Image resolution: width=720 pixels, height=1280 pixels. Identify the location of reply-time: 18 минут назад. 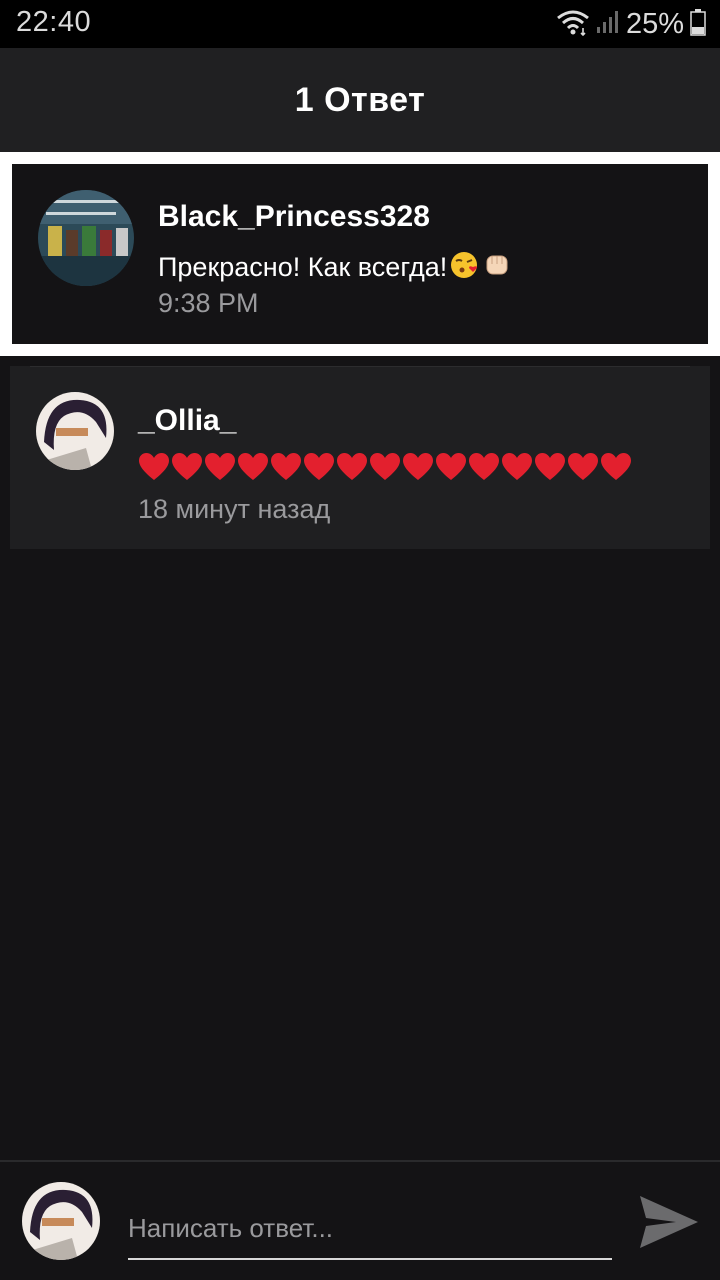
(234, 509).